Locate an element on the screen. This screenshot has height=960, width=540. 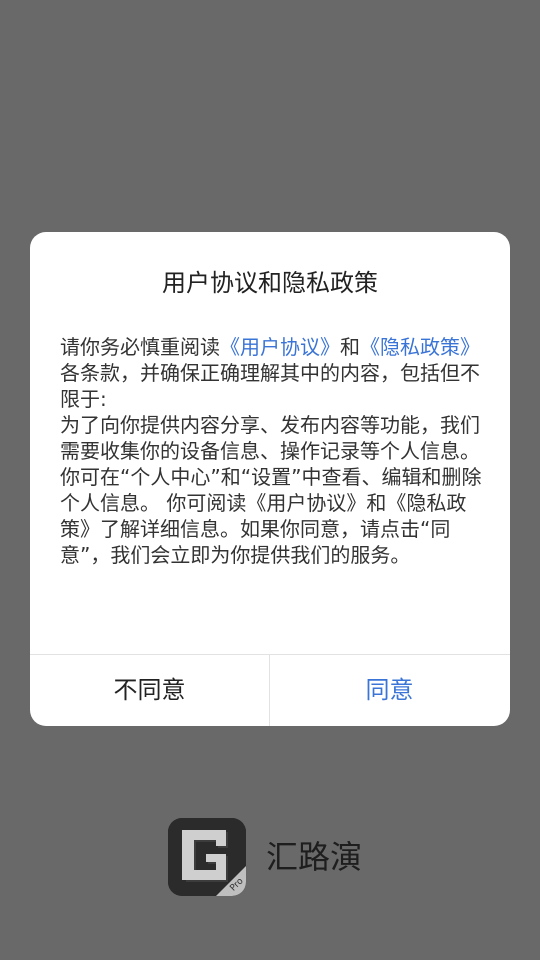
g-logo-icon: Pro is located at coordinates (207, 857).